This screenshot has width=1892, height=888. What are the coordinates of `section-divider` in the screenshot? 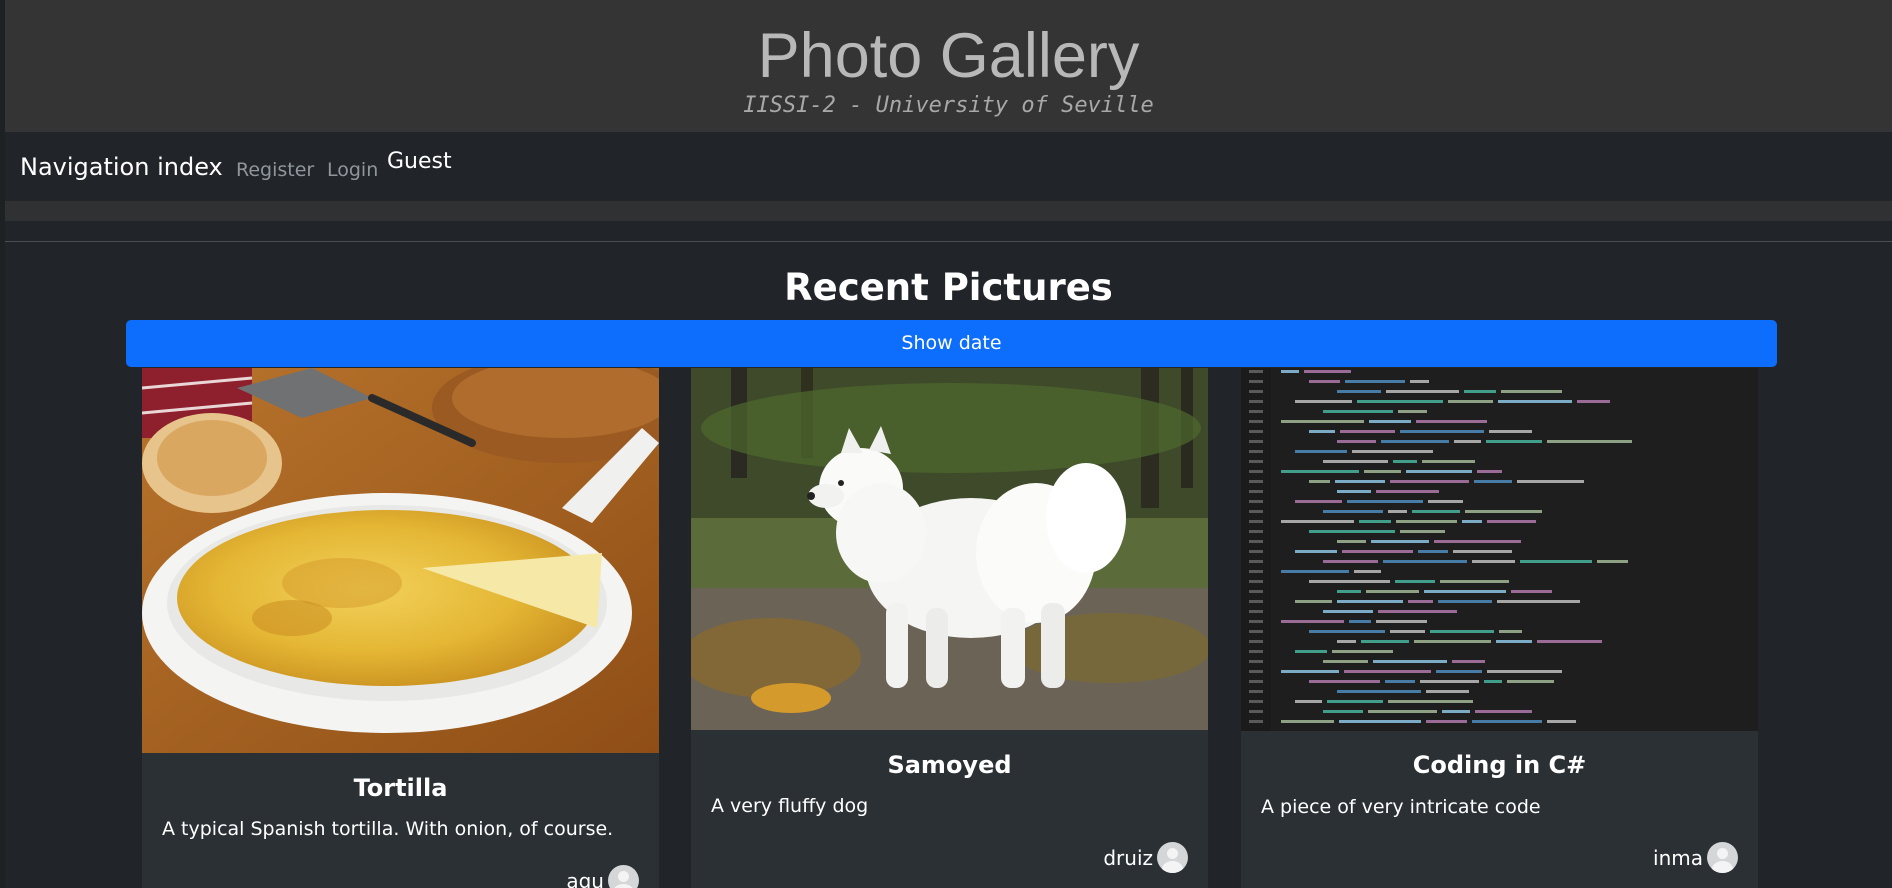 It's located at (948, 241).